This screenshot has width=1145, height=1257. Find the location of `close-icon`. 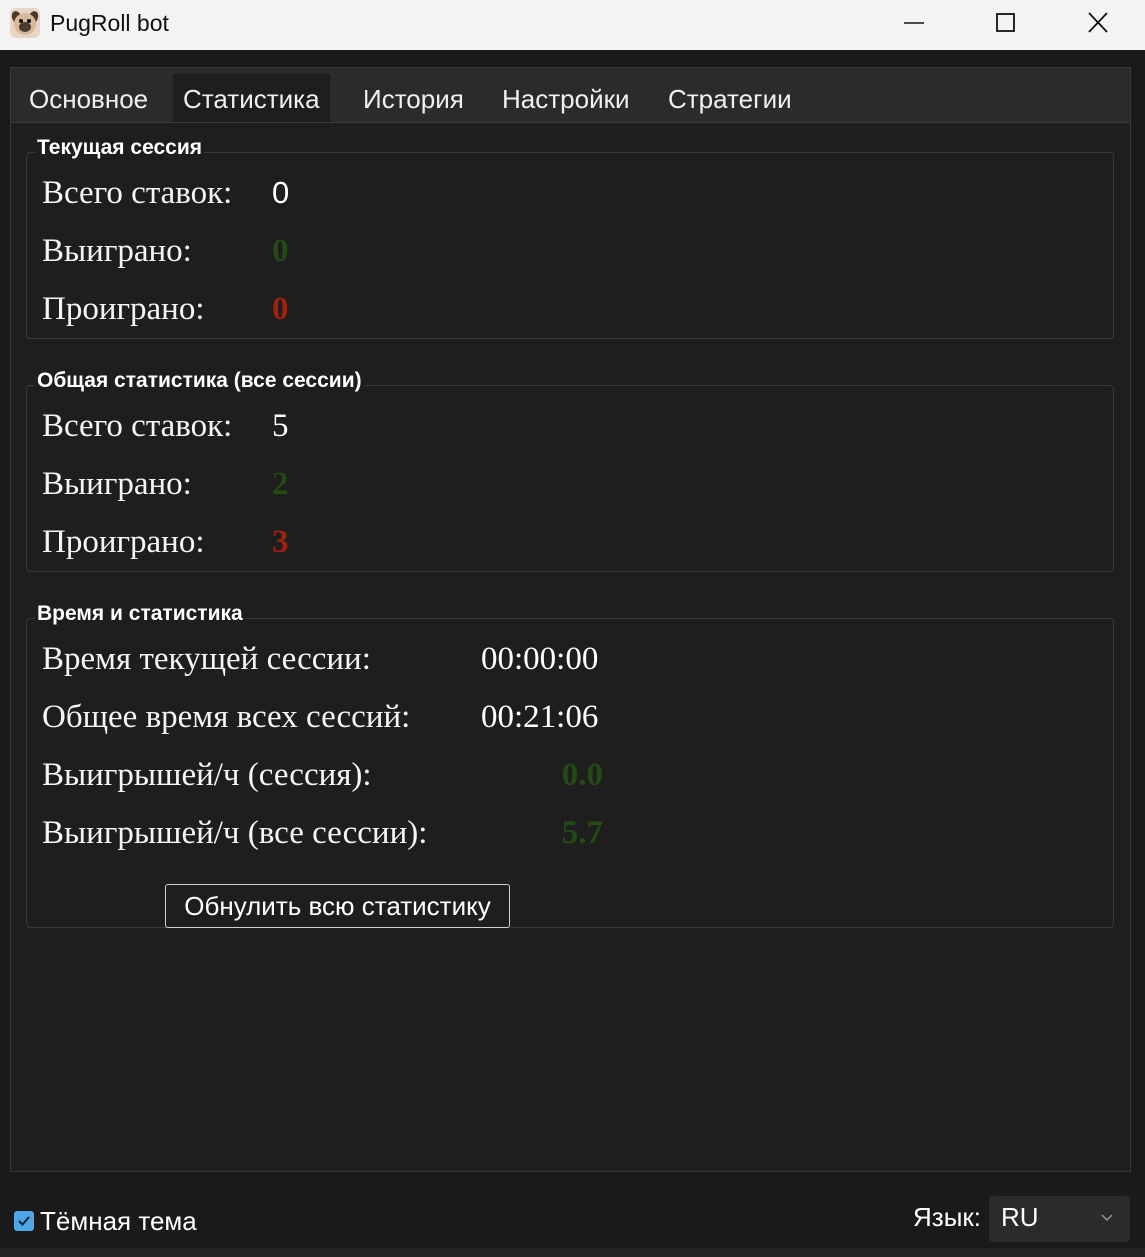

close-icon is located at coordinates (1098, 22).